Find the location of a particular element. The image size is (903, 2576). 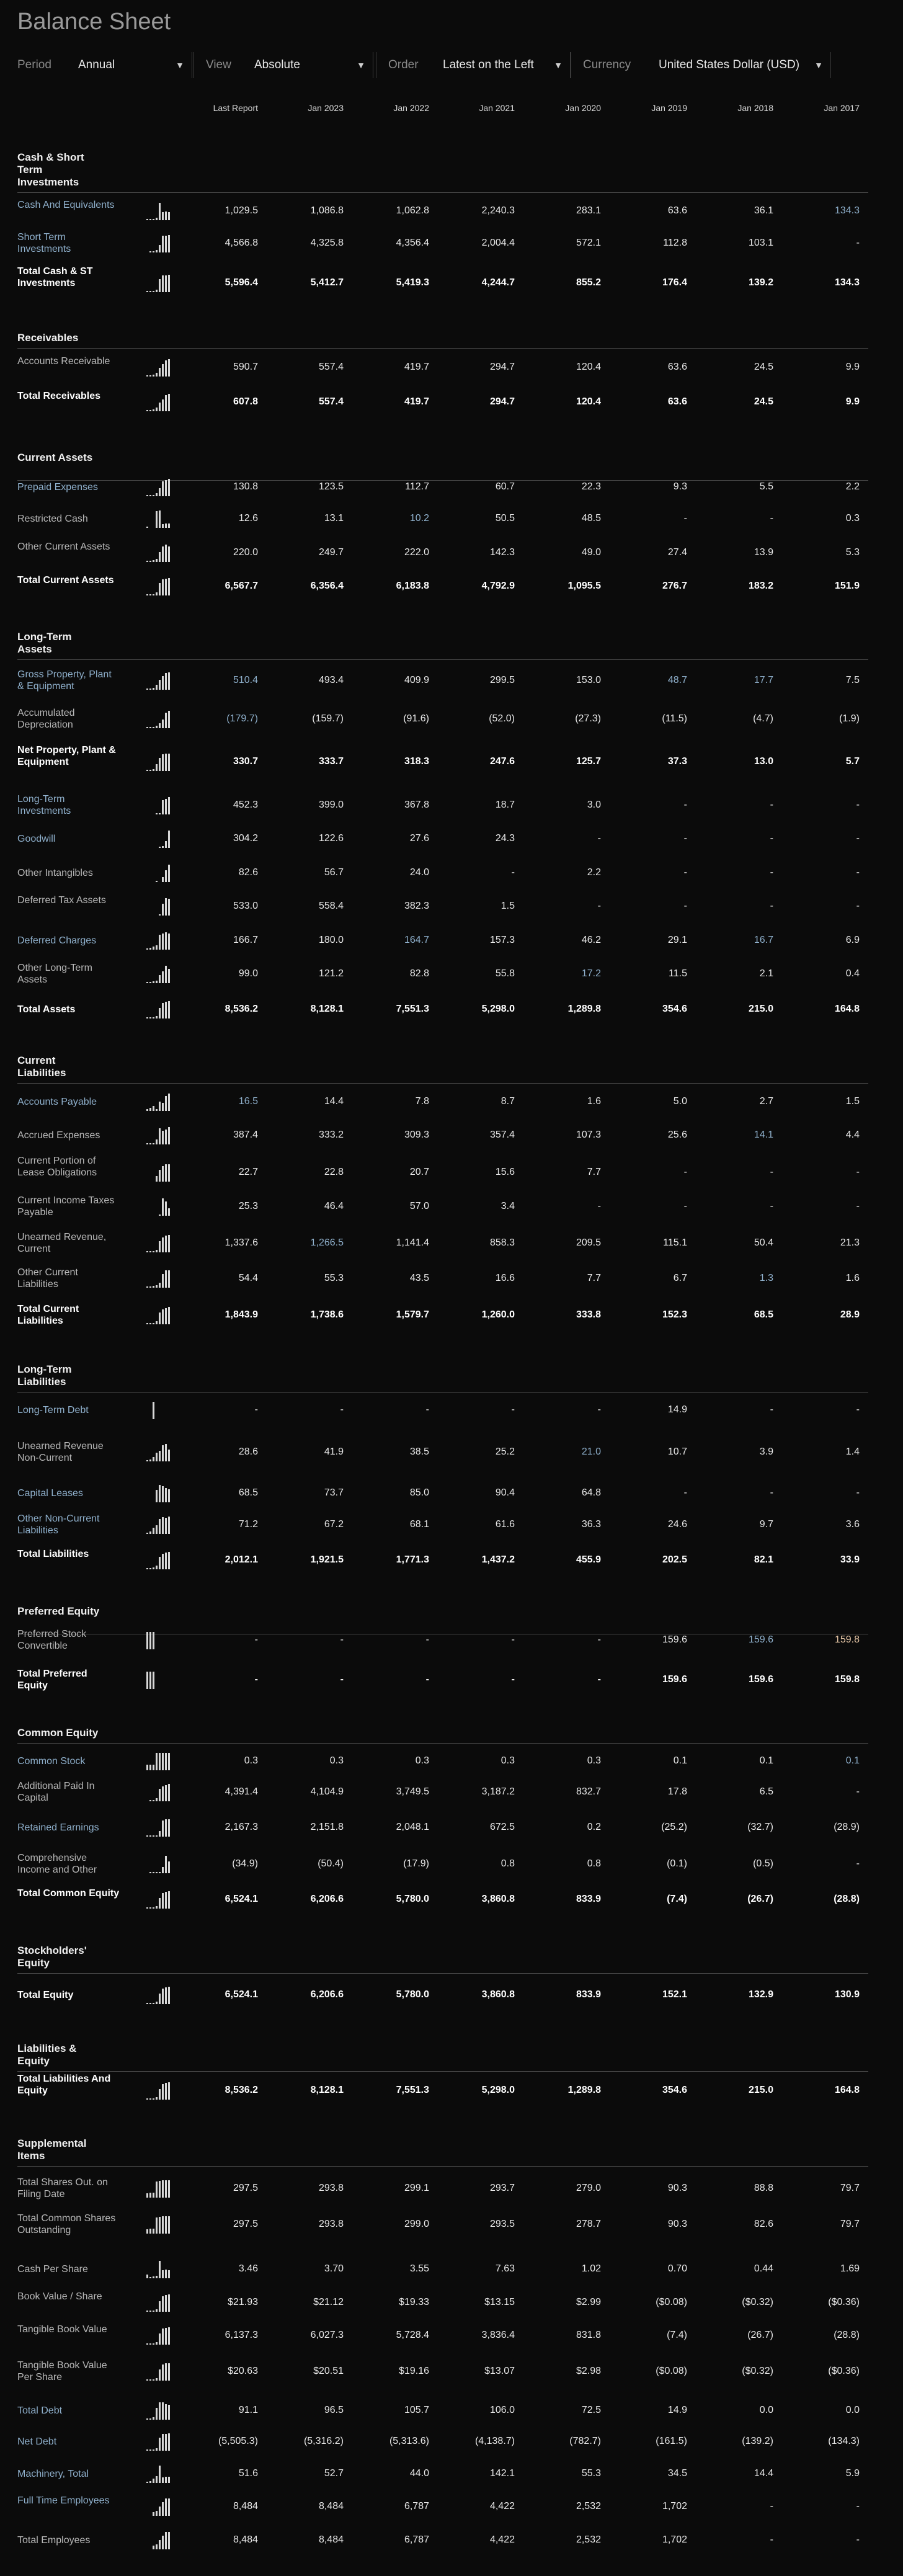

control-label: Order is located at coordinates (403, 65).